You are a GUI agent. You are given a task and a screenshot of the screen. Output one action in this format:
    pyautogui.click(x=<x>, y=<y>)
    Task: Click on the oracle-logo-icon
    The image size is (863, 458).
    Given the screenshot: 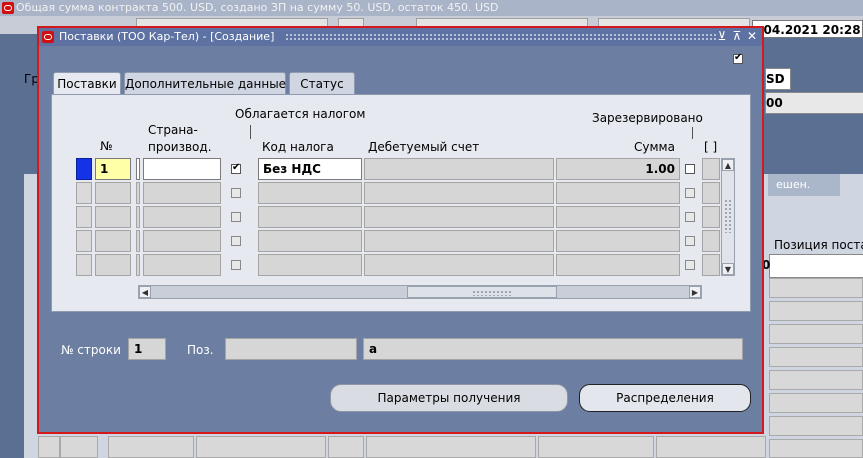 What is the action you would take?
    pyautogui.click(x=8, y=8)
    